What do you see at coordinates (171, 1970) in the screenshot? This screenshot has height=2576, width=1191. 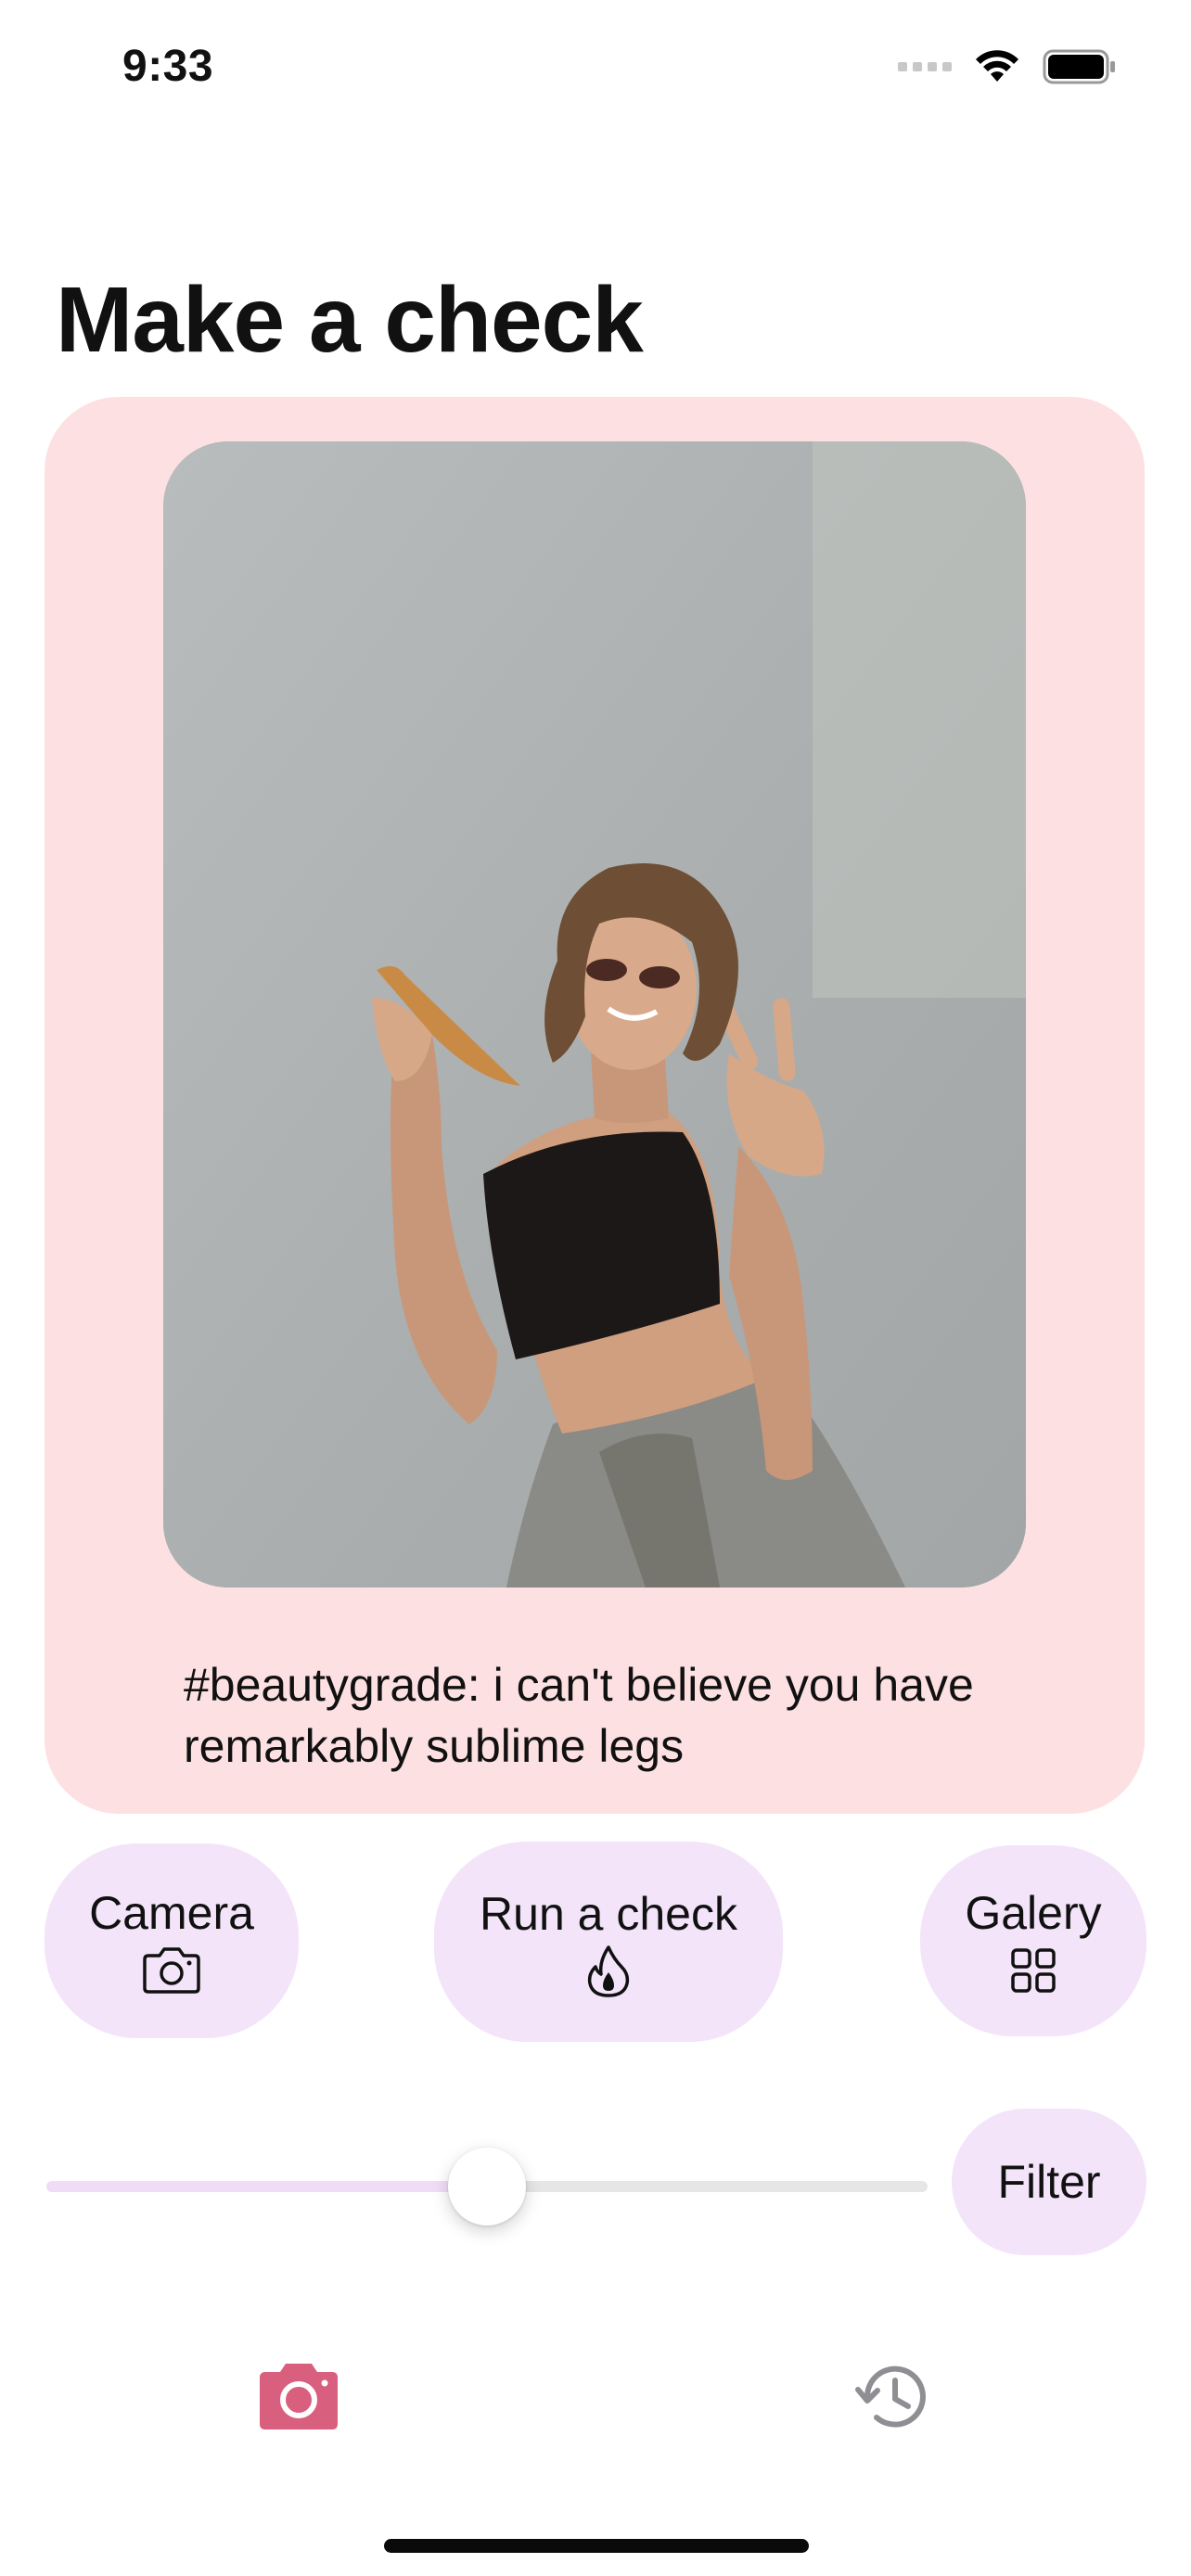 I see `camera-outline-icon` at bounding box center [171, 1970].